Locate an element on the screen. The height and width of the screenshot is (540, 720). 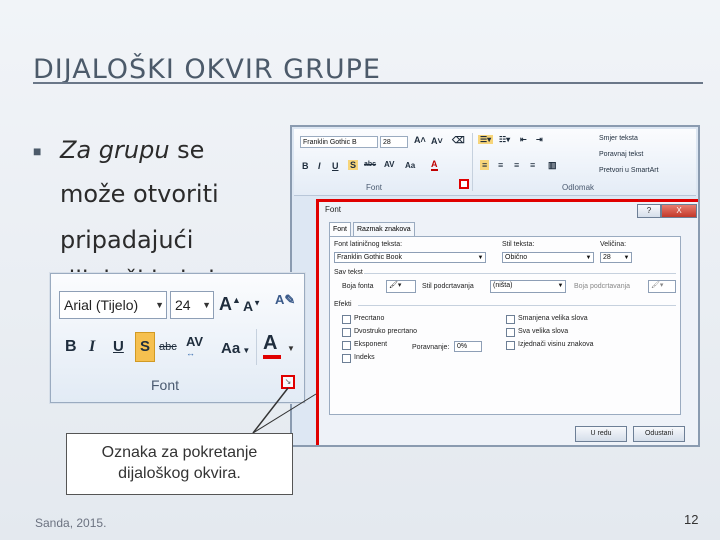
all-caps-checkbox is located at coordinates (510, 332).